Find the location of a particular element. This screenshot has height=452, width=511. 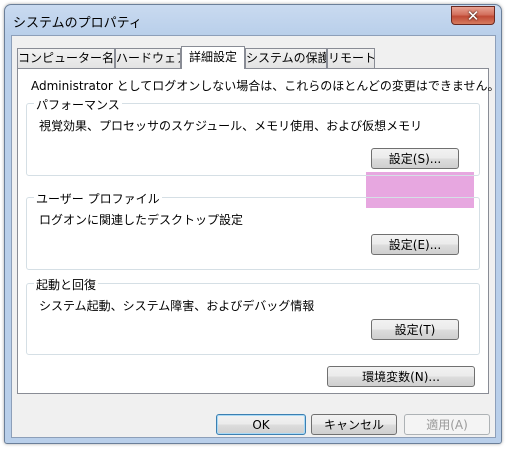

startup-recovery-group-title: 起動と回復 is located at coordinates (66, 284).